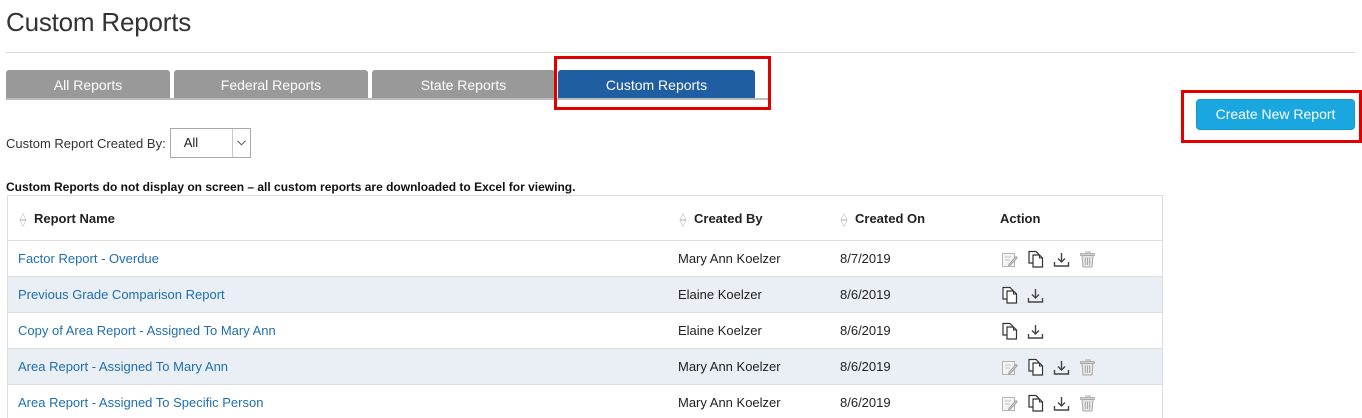 Image resolution: width=1362 pixels, height=418 pixels. I want to click on title-divider, so click(680, 52).